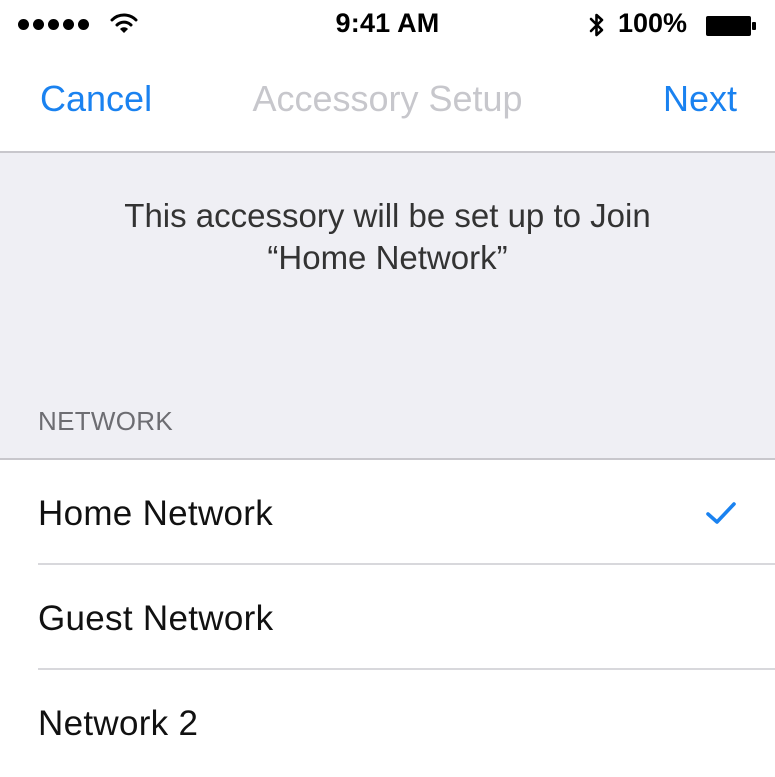  What do you see at coordinates (731, 26) in the screenshot?
I see `battery-icon` at bounding box center [731, 26].